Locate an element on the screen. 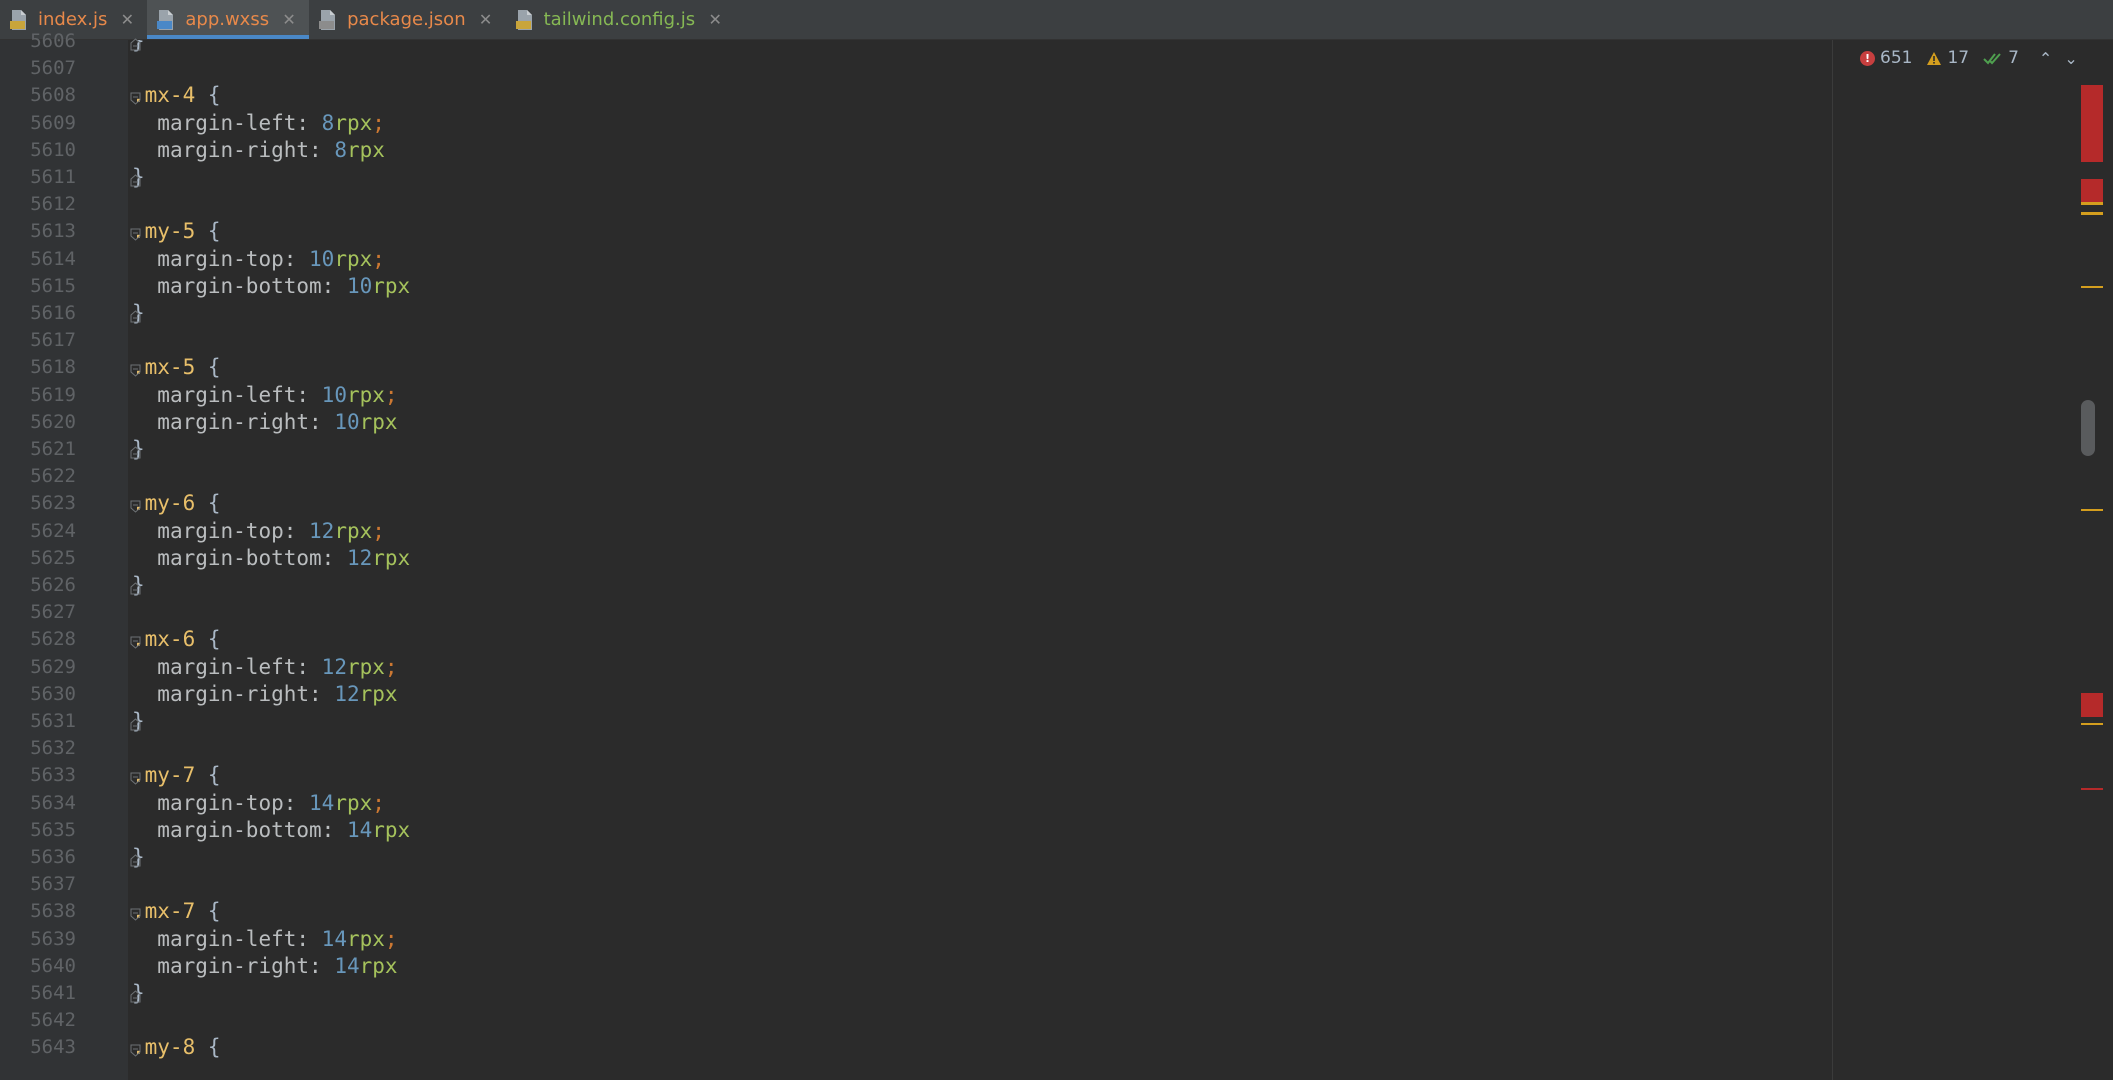  error-stripe is located at coordinates (2093, 560).